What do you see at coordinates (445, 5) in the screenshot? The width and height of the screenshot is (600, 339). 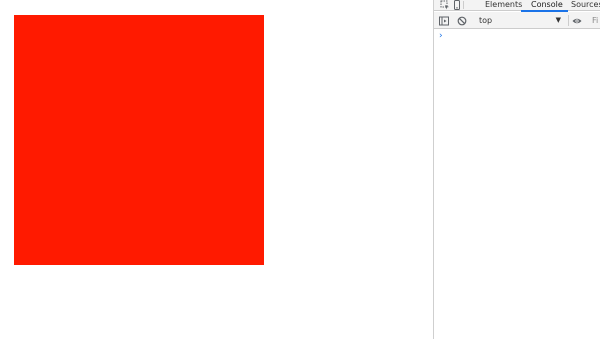 I see `inspect-element-icon` at bounding box center [445, 5].